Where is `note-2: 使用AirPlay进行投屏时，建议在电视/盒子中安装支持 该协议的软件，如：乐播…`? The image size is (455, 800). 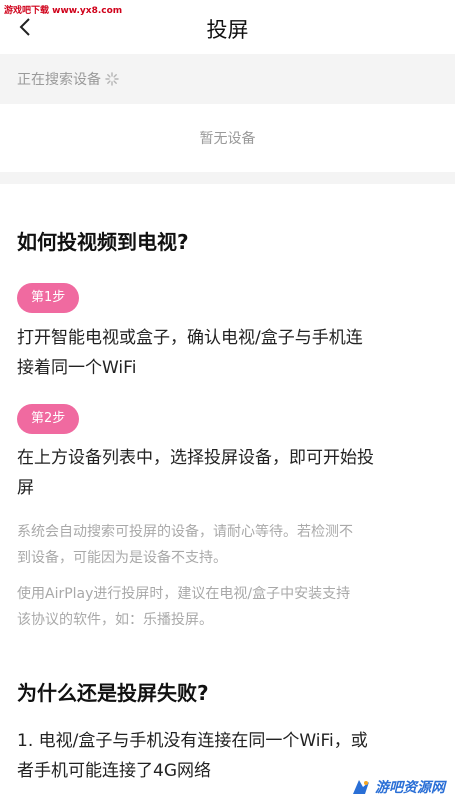
note-2: 使用AirPlay进行投屏时，建议在电视/盒子中安装支持 该协议的软件，如：乐播… is located at coordinates (227, 607).